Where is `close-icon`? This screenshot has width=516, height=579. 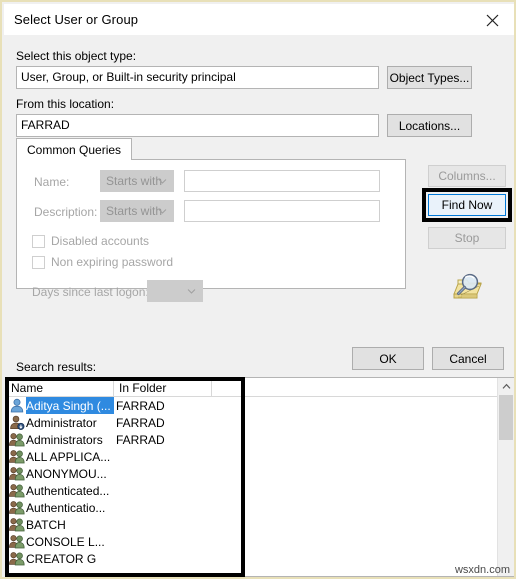
close-icon is located at coordinates (492, 20).